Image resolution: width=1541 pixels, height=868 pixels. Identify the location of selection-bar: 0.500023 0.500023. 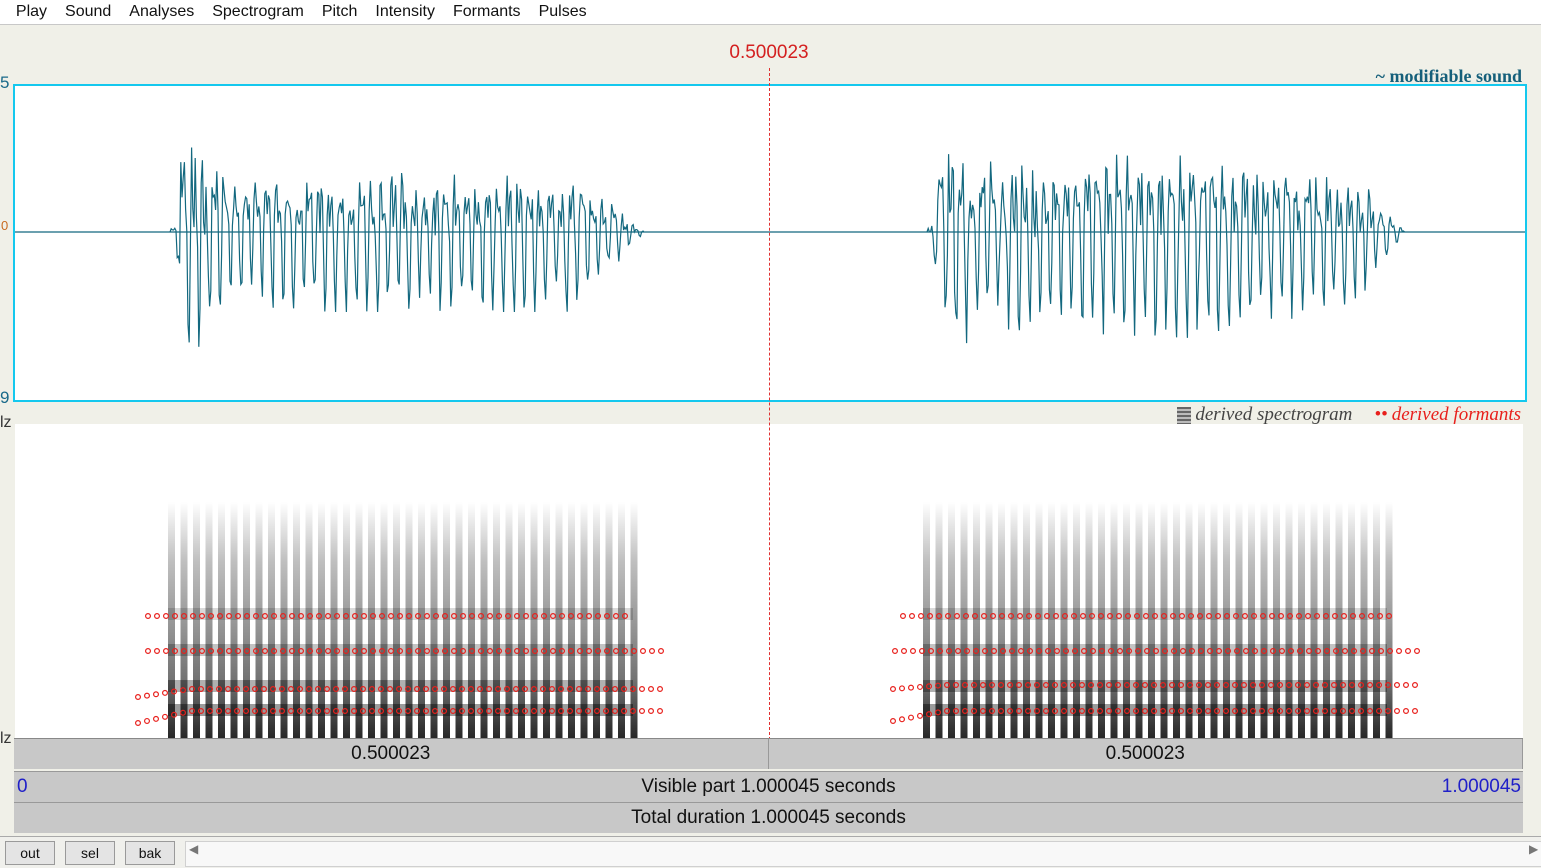
(768, 753).